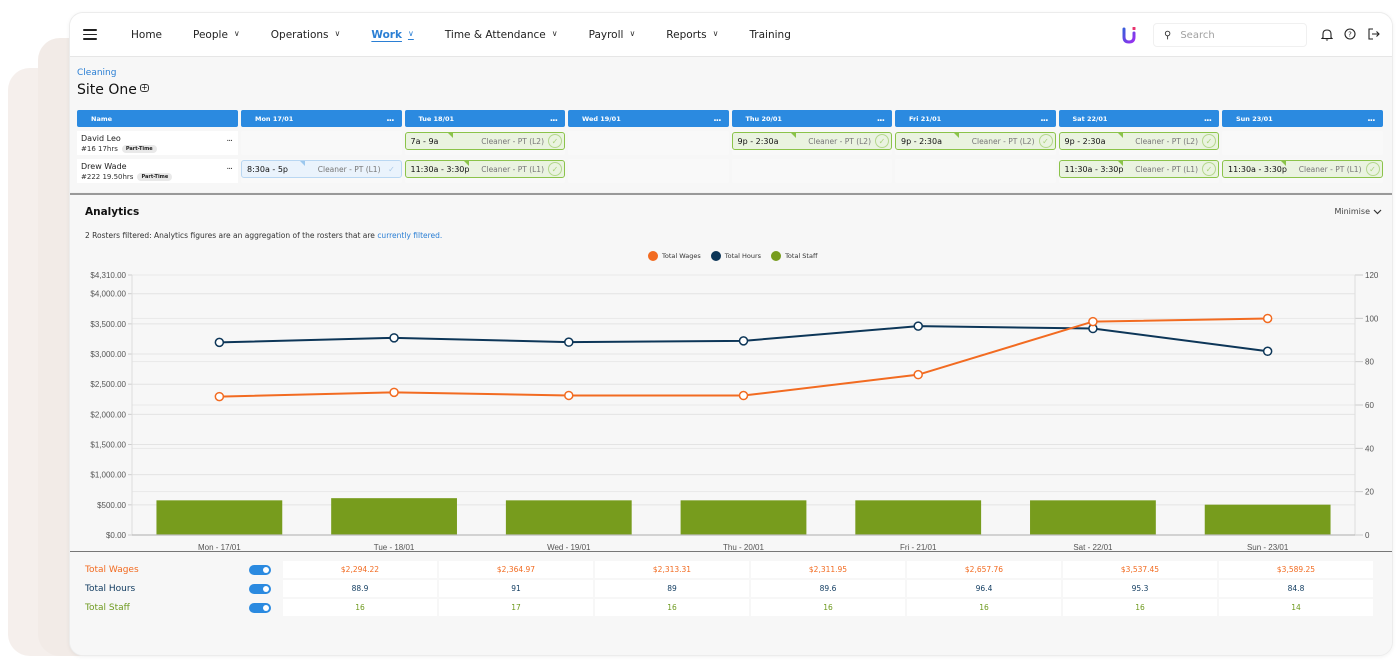 This screenshot has width=1400, height=669. I want to click on summary-cell: 14, so click(1296, 607).